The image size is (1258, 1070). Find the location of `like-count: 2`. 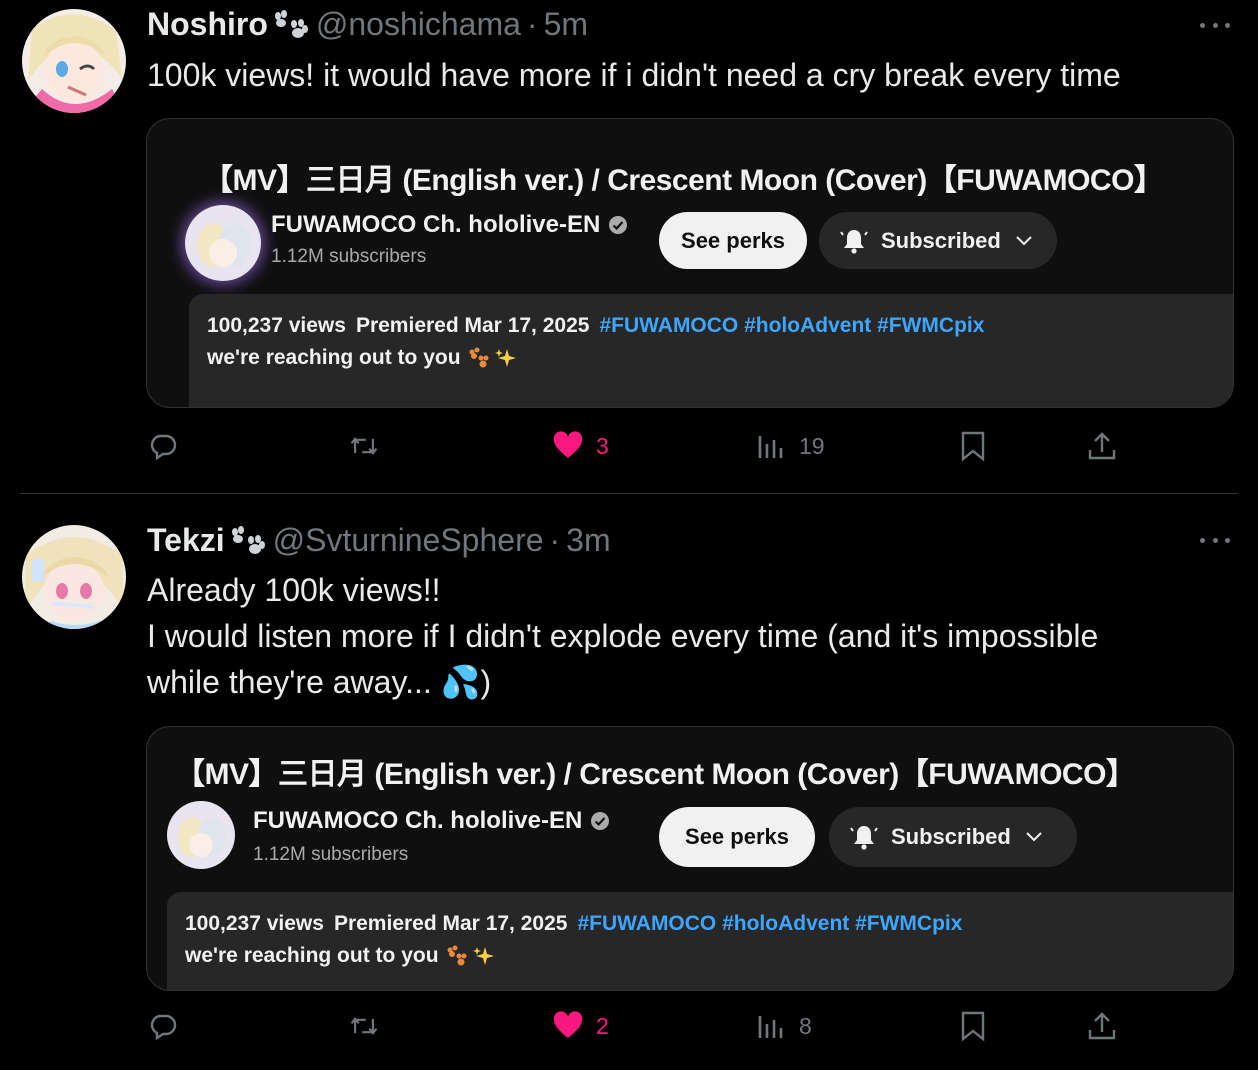

like-count: 2 is located at coordinates (602, 1025).